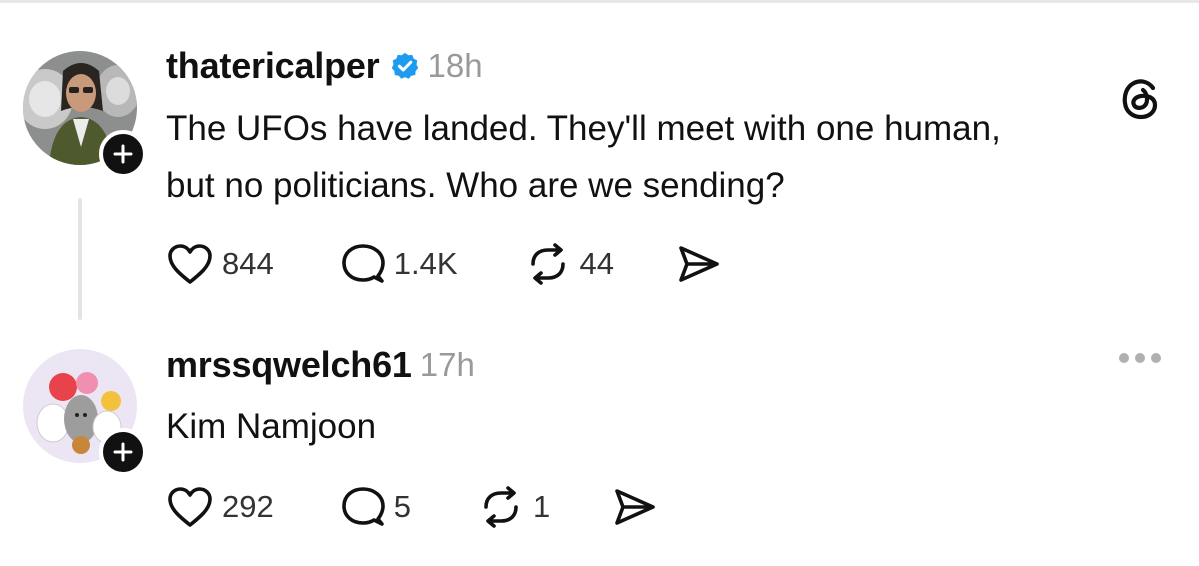 This screenshot has width=1199, height=566. Describe the element at coordinates (447, 364) in the screenshot. I see `reply-timestamp: 17h` at that location.